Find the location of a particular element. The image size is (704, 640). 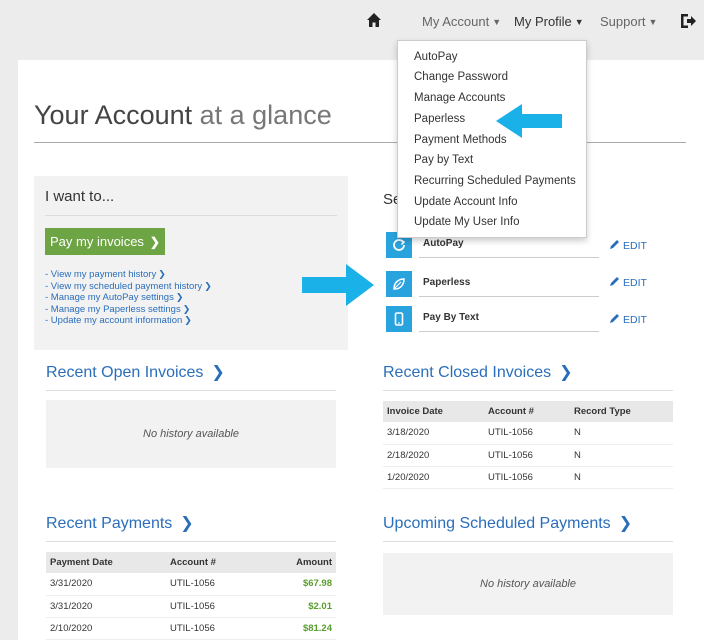

recent-open-invoices-title: Recent Open Invoices ❯ is located at coordinates (135, 372).